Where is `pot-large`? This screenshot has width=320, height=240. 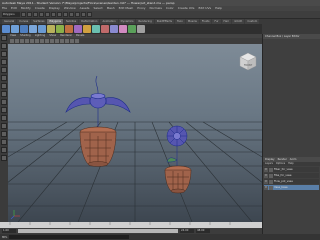
pot-large is located at coordinates (98, 146).